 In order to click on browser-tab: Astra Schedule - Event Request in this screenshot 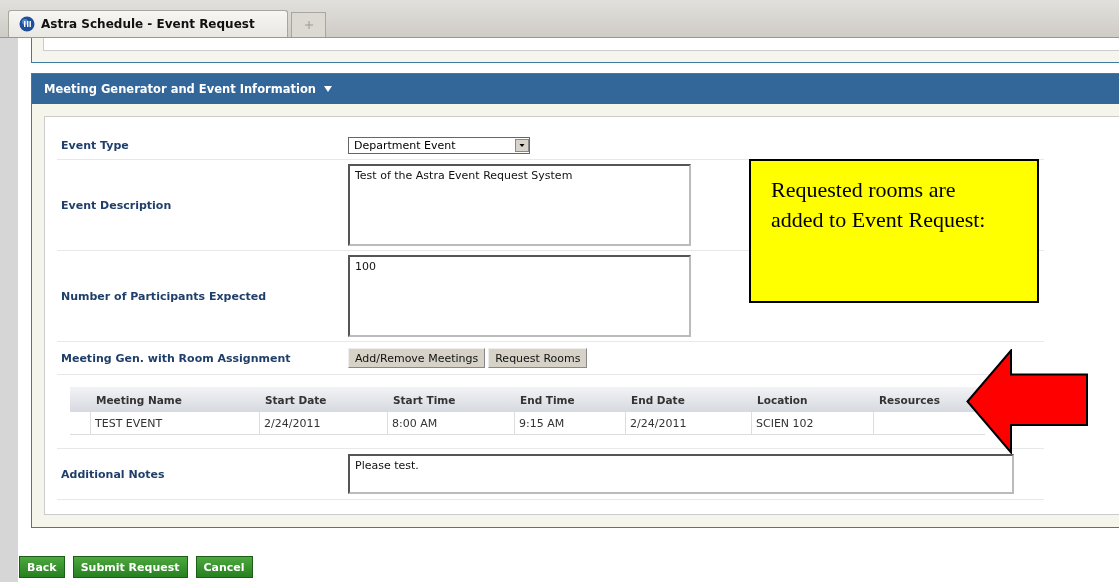, I will do `click(148, 23)`.